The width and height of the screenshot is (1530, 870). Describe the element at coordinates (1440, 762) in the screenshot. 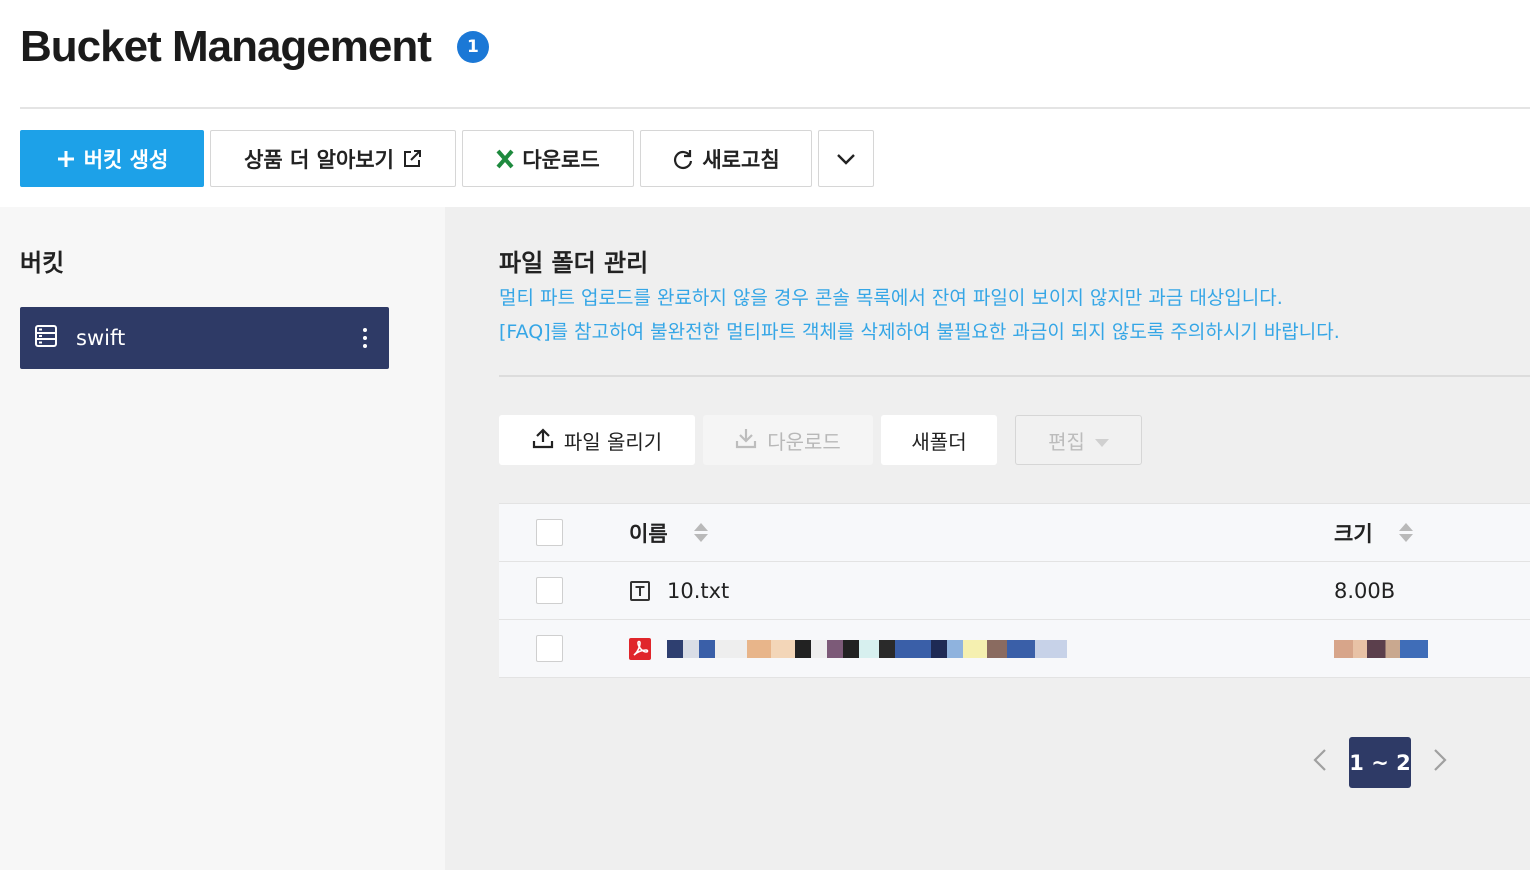

I see `next-page-icon` at that location.